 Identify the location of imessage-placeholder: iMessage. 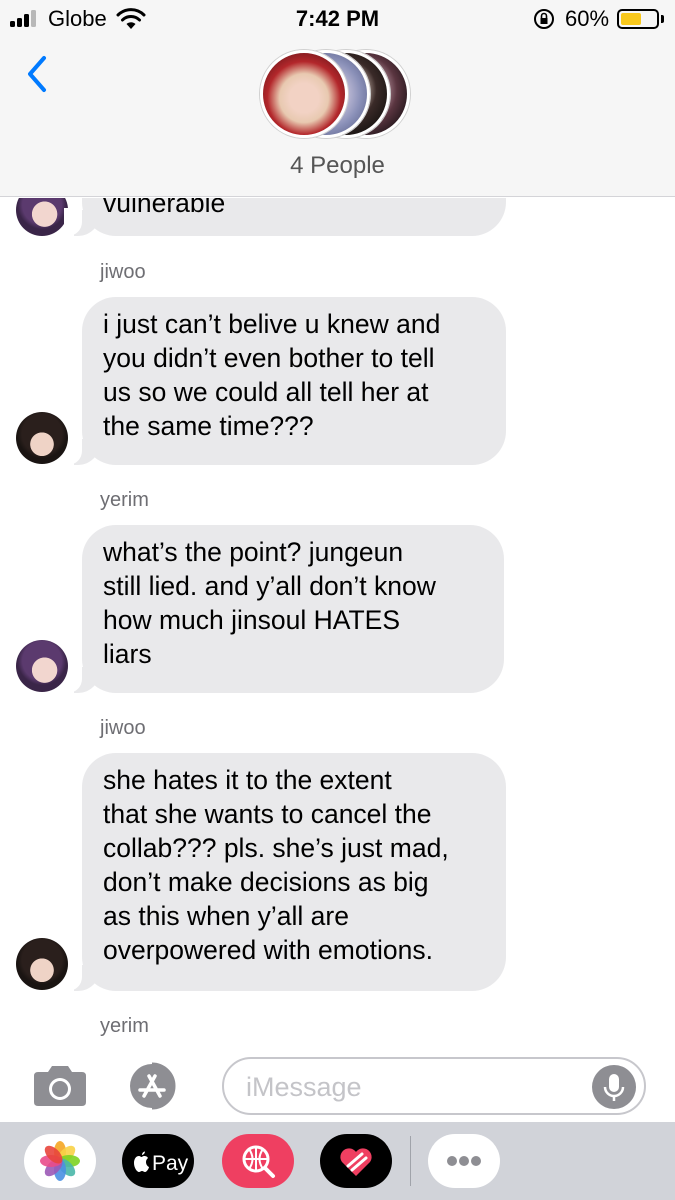
(304, 1087).